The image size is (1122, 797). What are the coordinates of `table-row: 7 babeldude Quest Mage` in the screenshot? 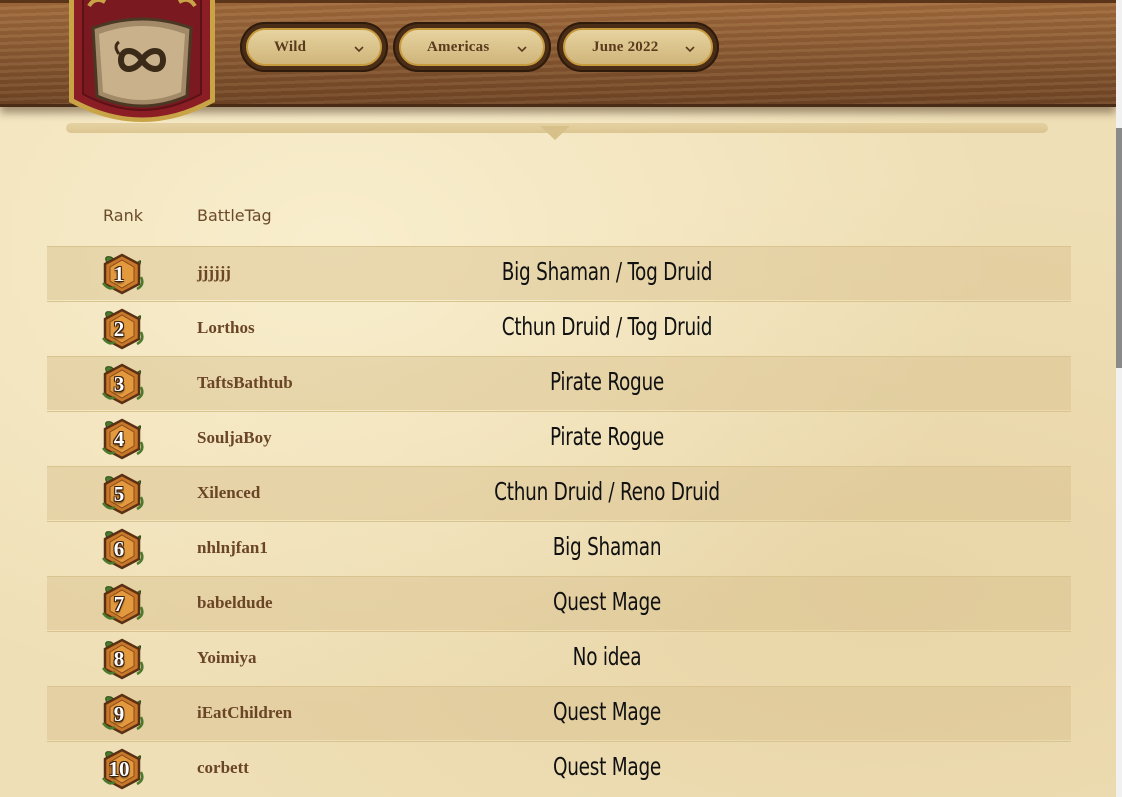 It's located at (559, 603).